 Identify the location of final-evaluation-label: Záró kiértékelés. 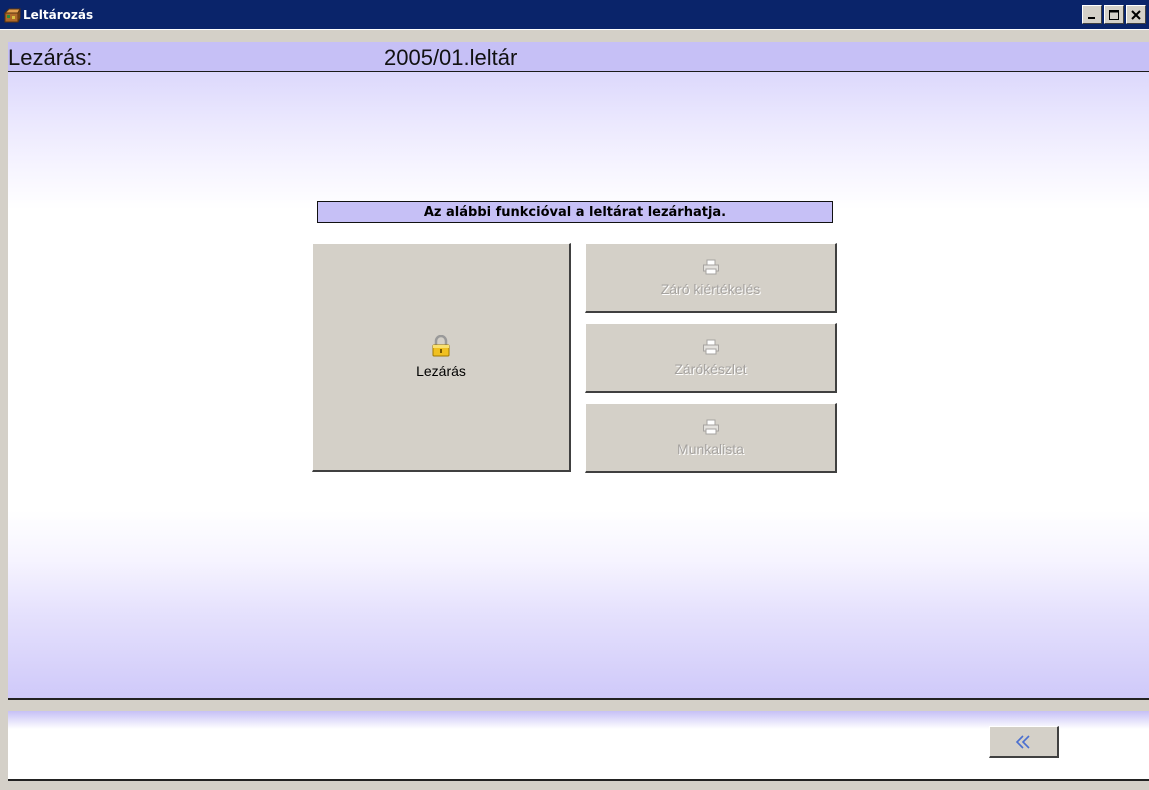
(710, 288).